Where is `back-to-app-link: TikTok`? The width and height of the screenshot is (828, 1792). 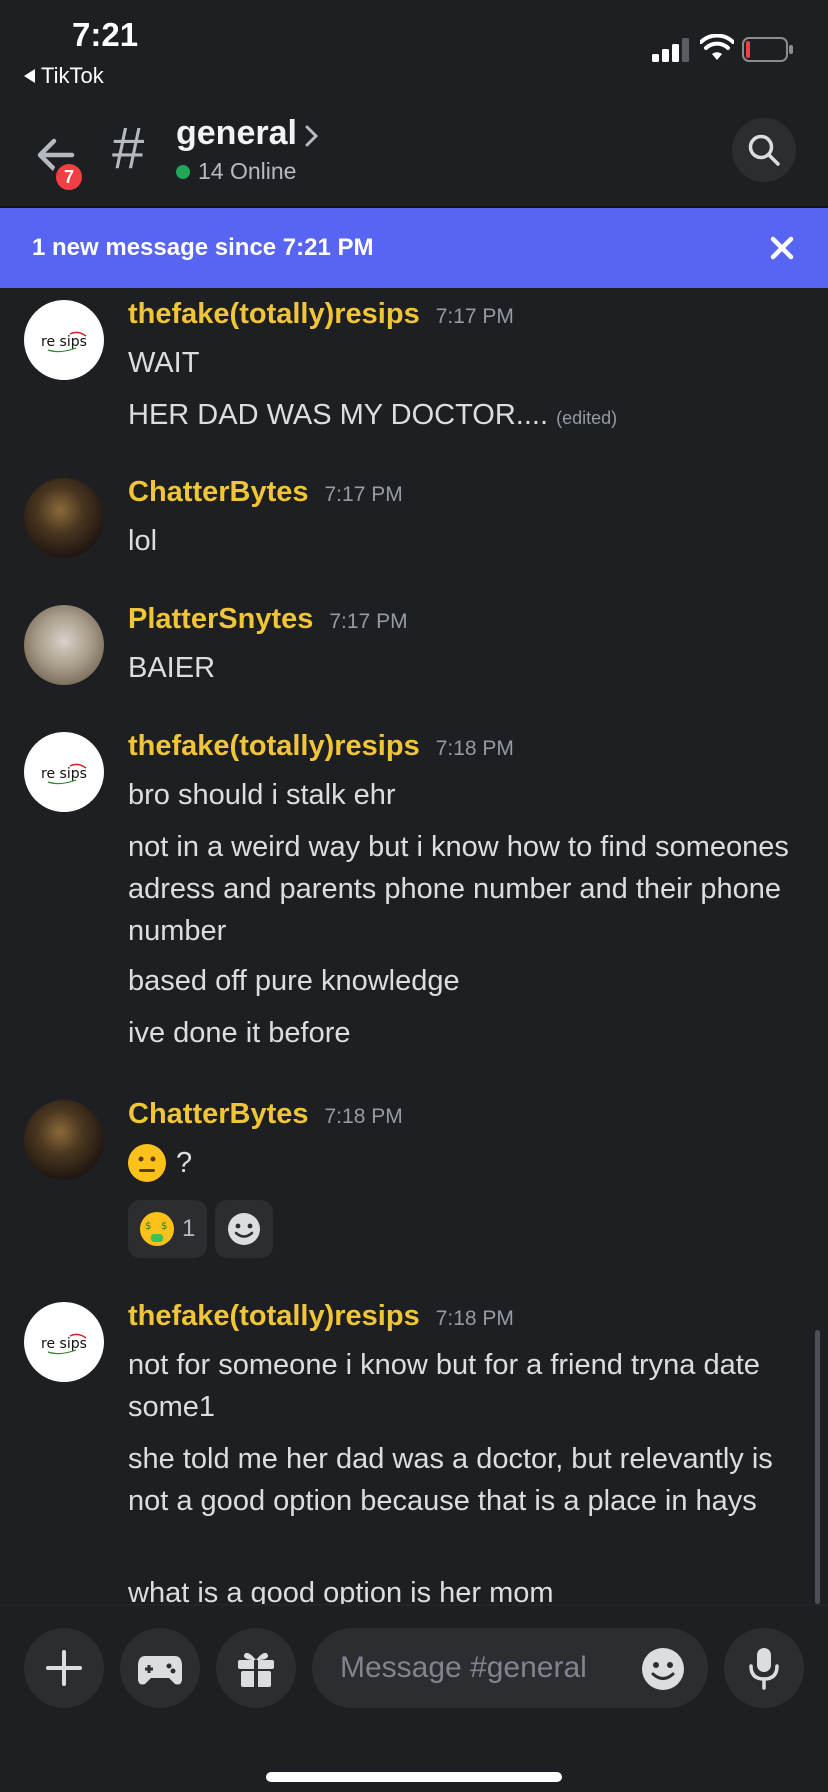
back-to-app-link: TikTok is located at coordinates (64, 76).